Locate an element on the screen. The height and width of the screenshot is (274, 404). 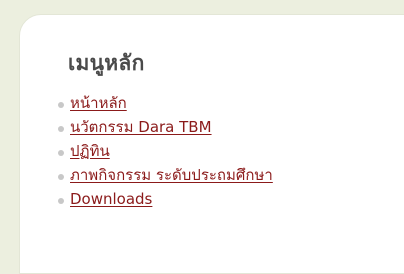
menu-item-activities: ภาพกิจกรรม ระดับประถมศึกษา is located at coordinates (165, 175).